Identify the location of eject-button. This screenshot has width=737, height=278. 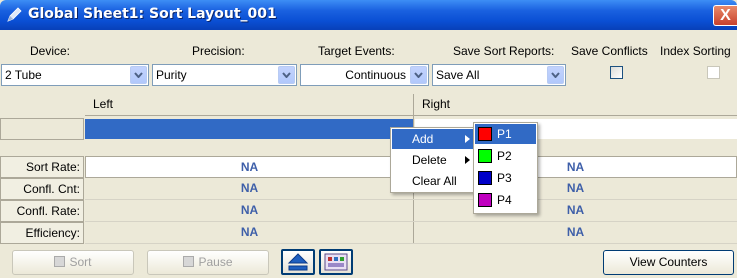
(298, 262).